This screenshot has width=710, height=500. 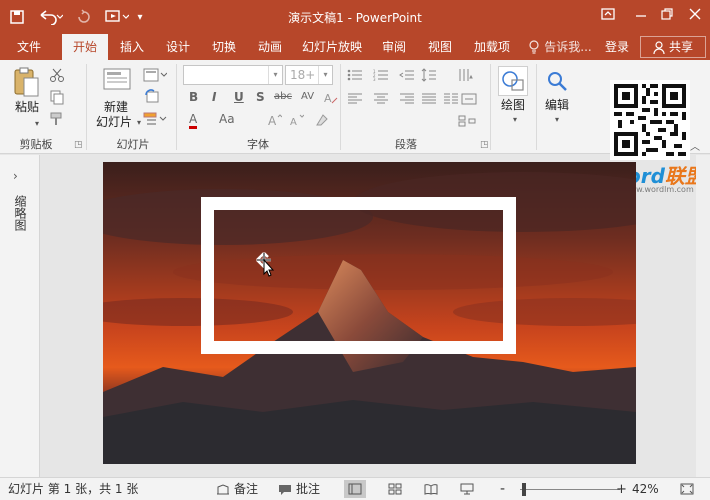 What do you see at coordinates (20, 316) in the screenshot?
I see `thumbnail-pane: › 缩略图` at bounding box center [20, 316].